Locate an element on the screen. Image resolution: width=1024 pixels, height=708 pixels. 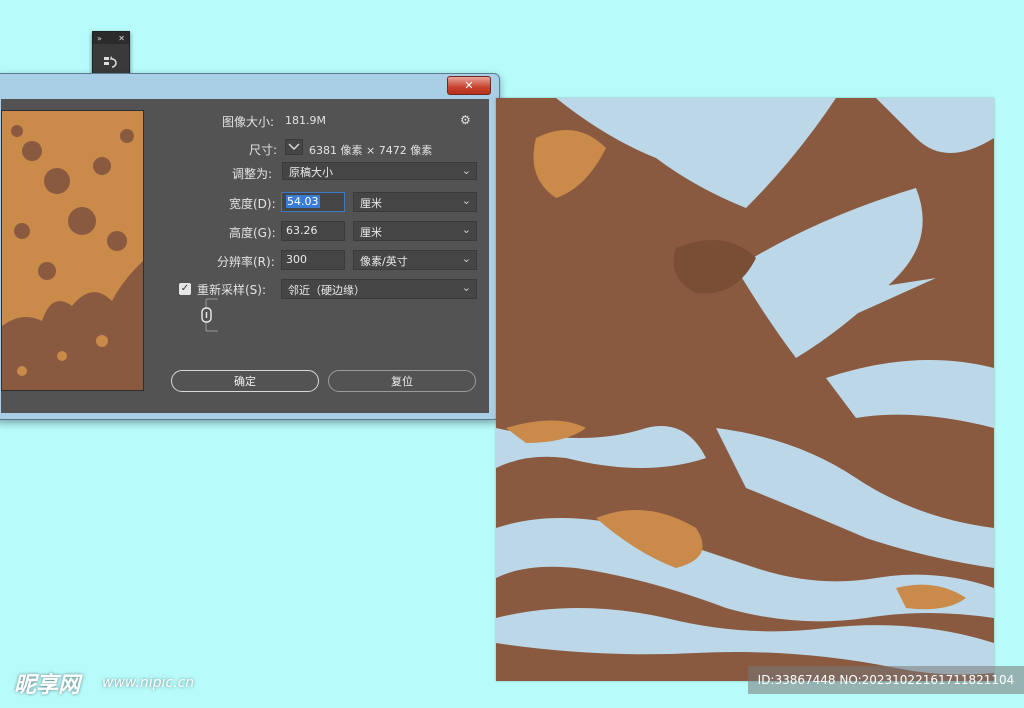
resample-checkbox: ✓ is located at coordinates (185, 289).